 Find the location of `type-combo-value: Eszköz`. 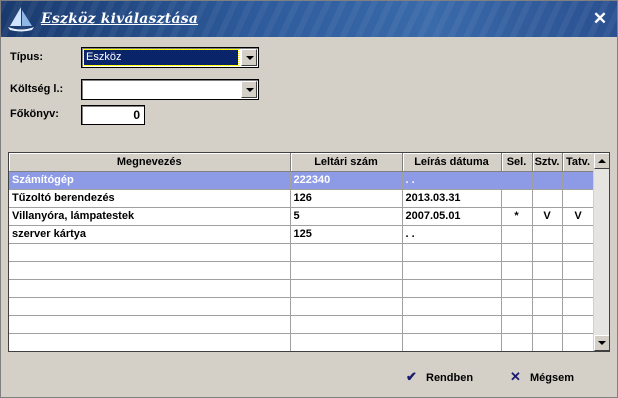

type-combo-value: Eszköz is located at coordinates (161, 57).